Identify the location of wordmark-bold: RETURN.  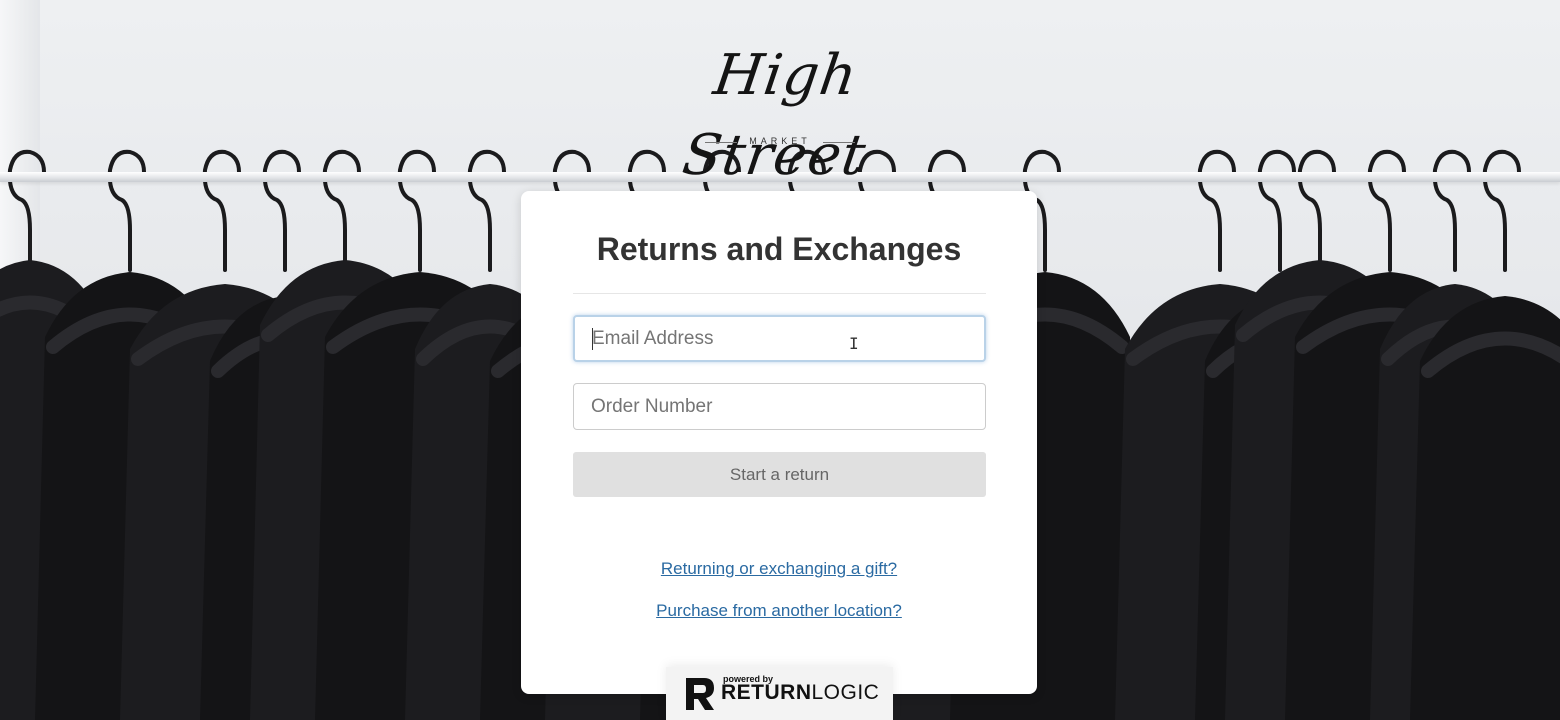
(766, 692).